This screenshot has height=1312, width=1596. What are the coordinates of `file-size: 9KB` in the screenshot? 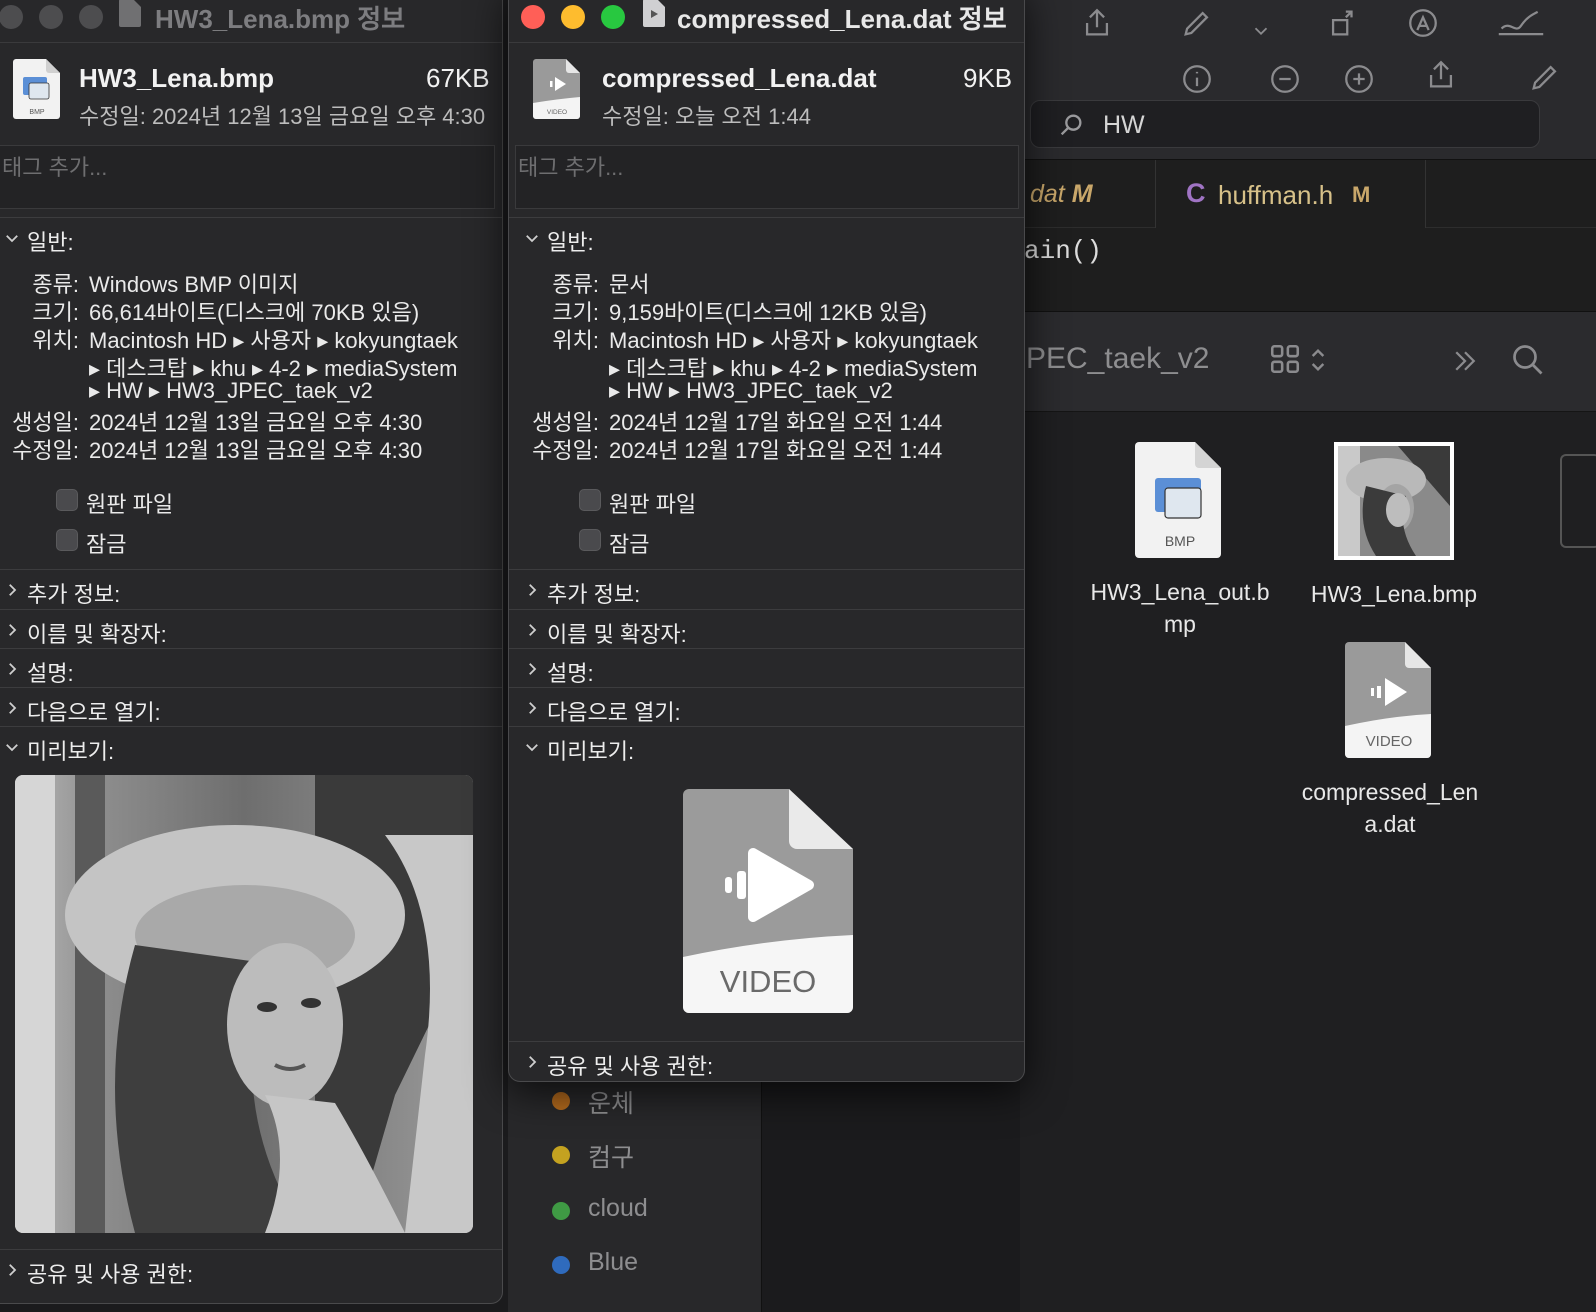 It's located at (988, 78).